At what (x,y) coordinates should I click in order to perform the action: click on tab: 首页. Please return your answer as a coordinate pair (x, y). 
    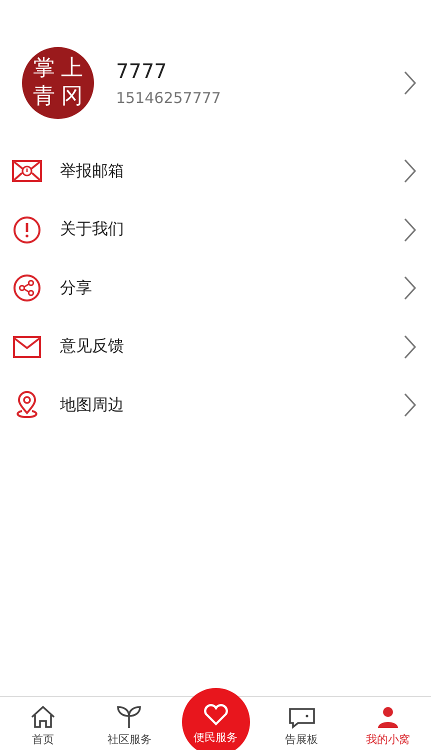
    Looking at the image, I should click on (43, 723).